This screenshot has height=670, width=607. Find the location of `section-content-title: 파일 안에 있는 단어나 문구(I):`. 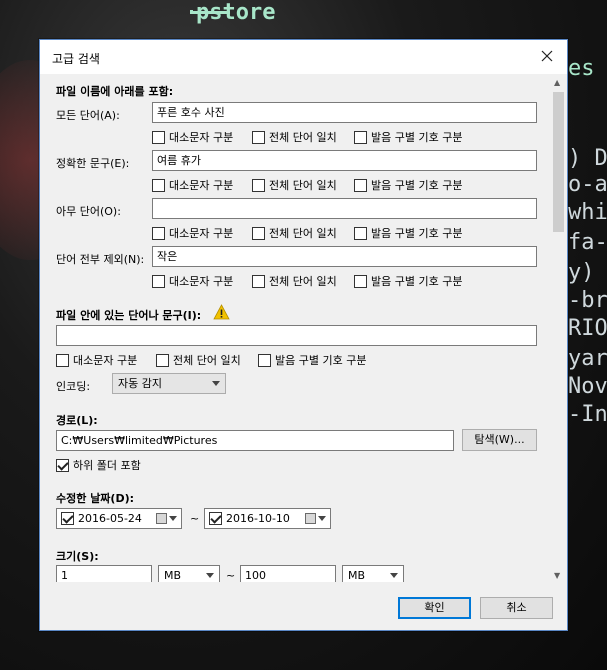

section-content-title: 파일 안에 있는 단어나 문구(I): is located at coordinates (129, 315).